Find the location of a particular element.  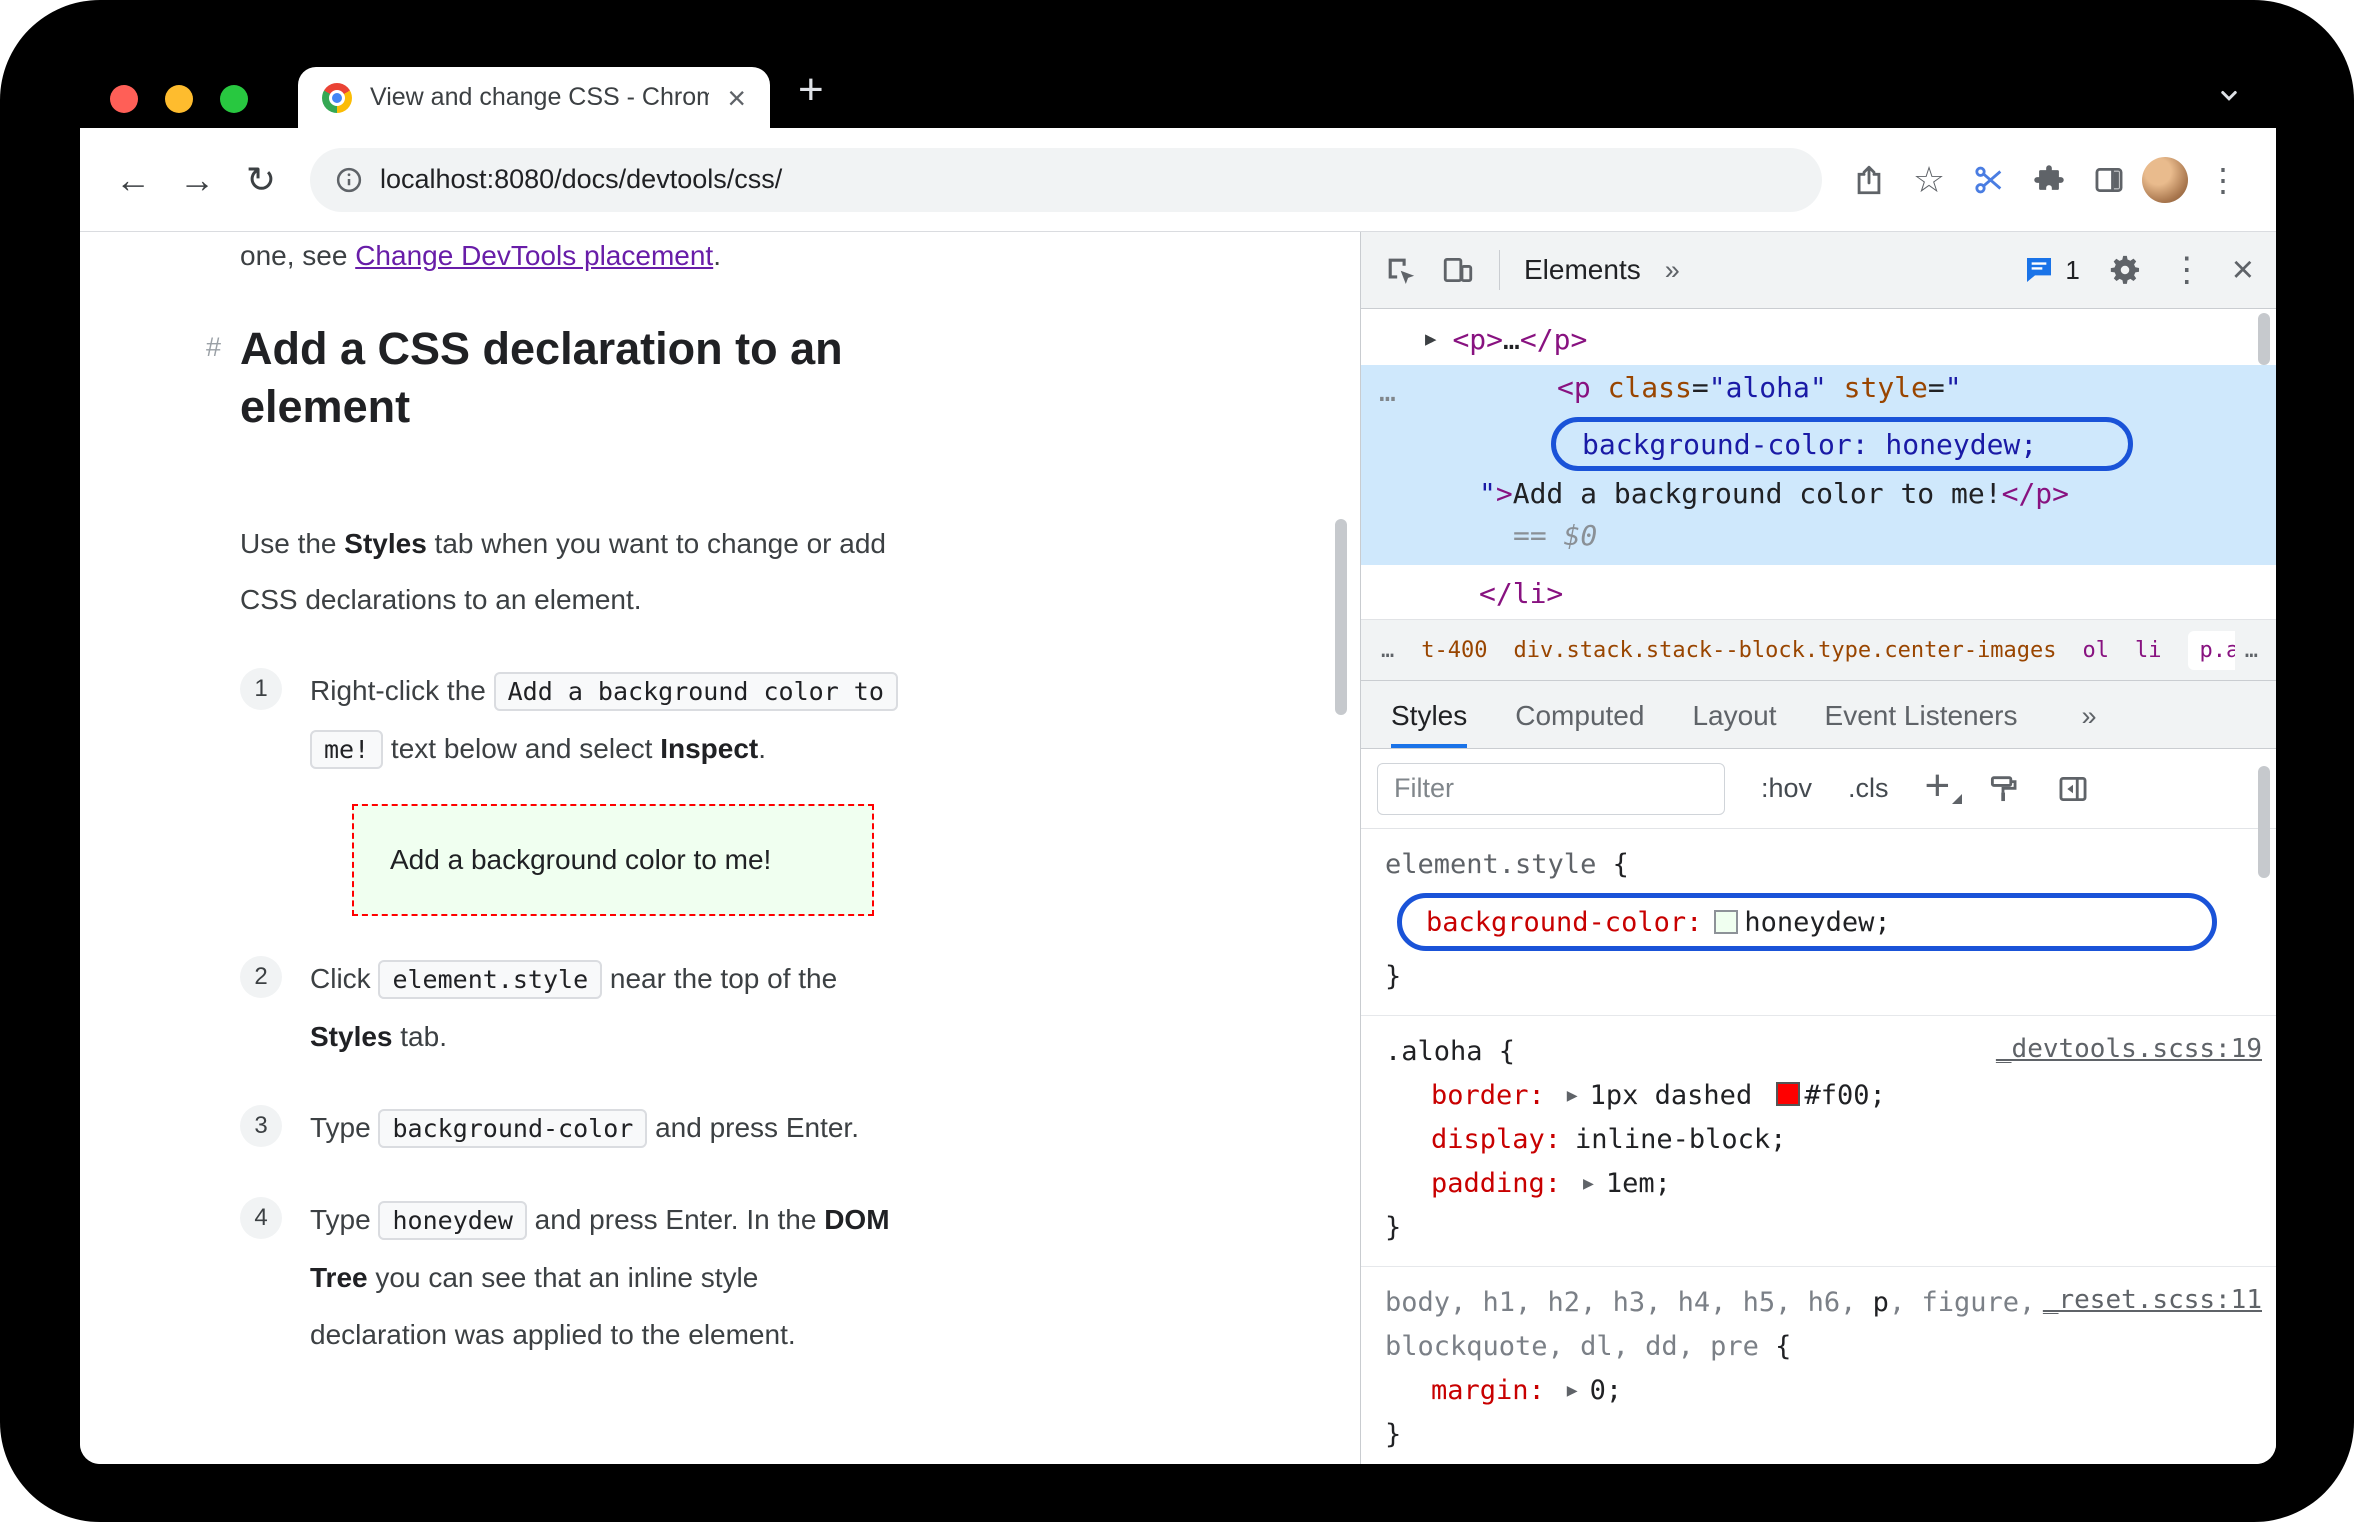

tab-computed: Computed is located at coordinates (1579, 724).